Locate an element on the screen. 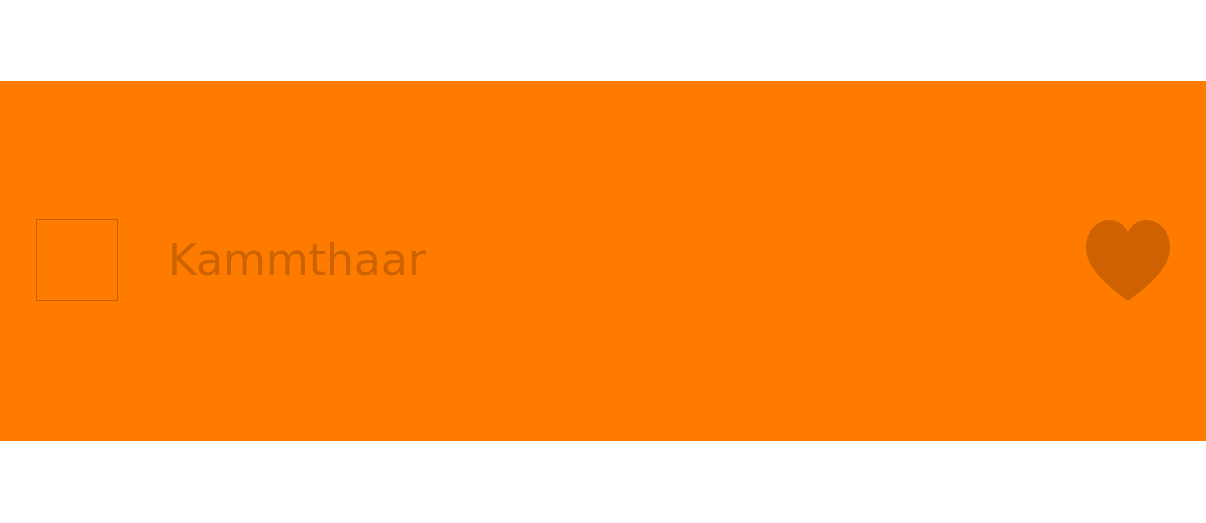 The height and width of the screenshot is (523, 1206). item-thumbnail is located at coordinates (77, 260).